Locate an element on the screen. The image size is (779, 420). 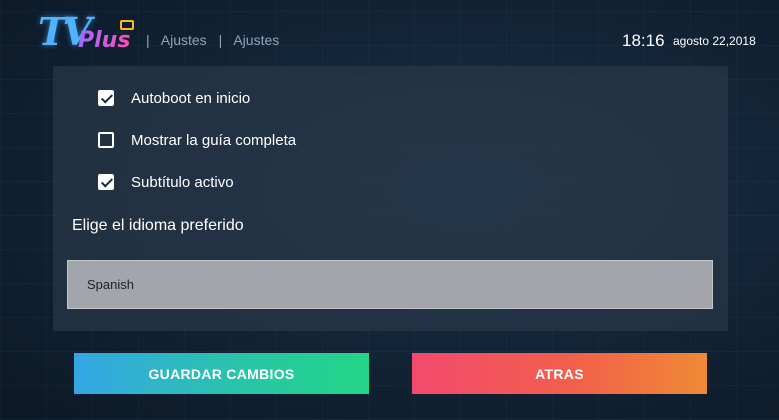
tvplus-logo: TV Plus is located at coordinates (88, 34).